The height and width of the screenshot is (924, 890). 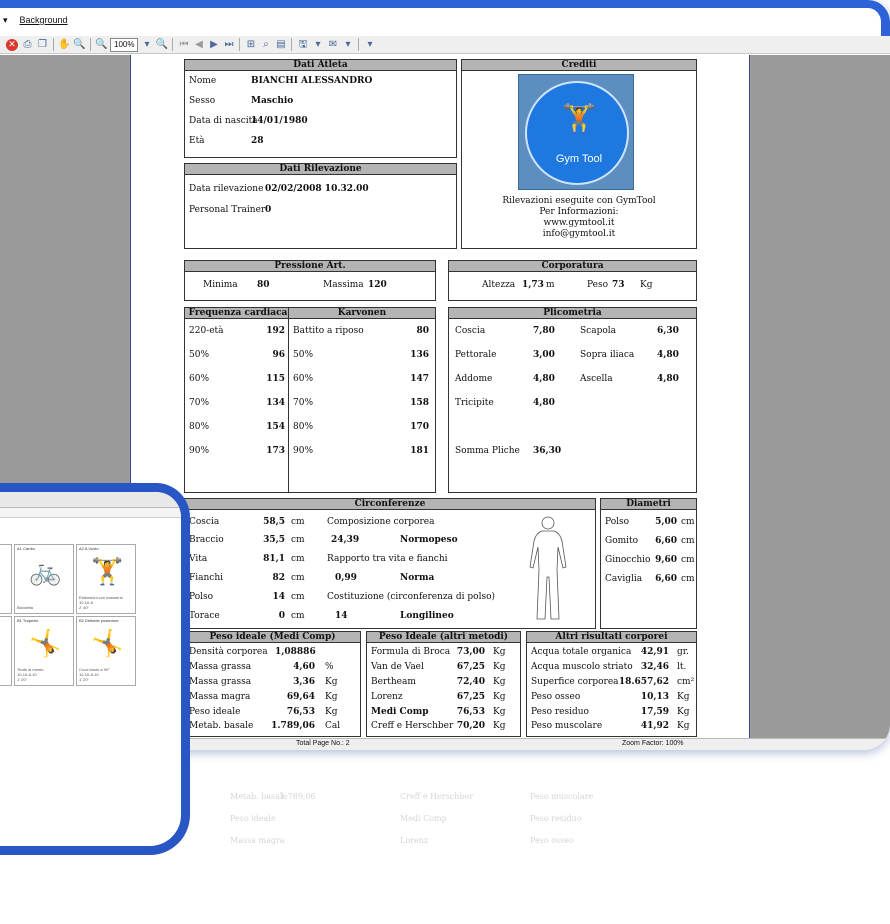 I want to click on row-value: 18.657,62, so click(x=643, y=682).